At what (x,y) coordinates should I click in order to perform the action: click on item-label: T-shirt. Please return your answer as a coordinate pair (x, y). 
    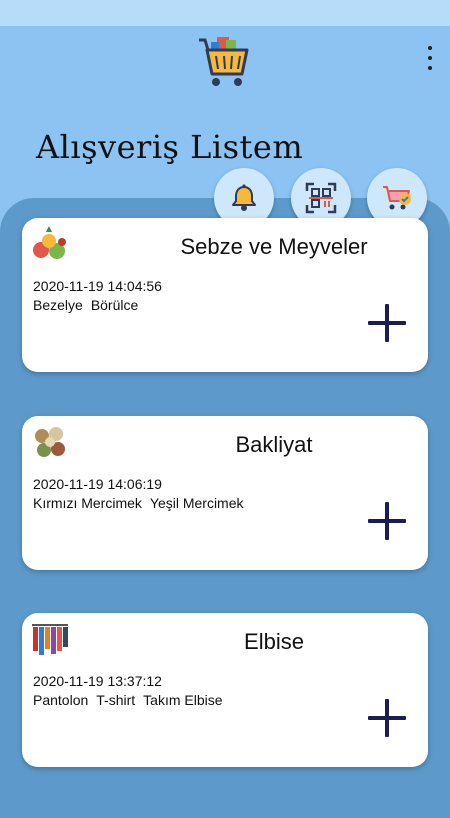
    Looking at the image, I should click on (116, 700).